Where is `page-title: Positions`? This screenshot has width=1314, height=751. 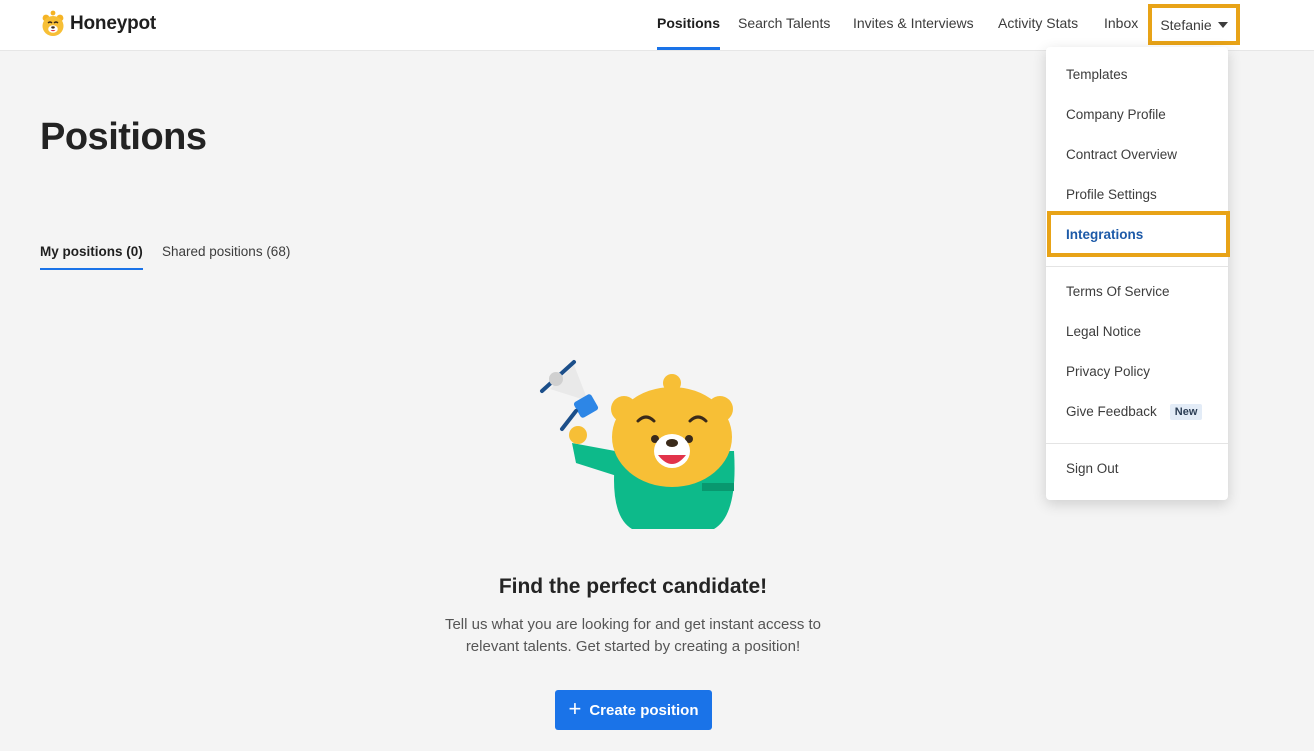 page-title: Positions is located at coordinates (123, 137).